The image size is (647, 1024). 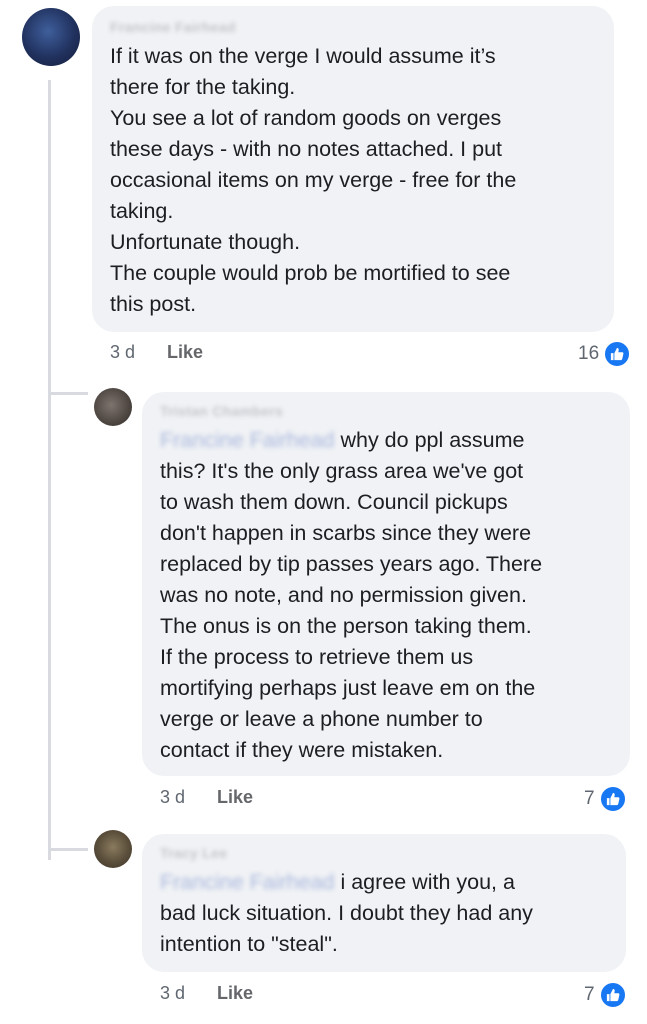 What do you see at coordinates (334, 502) in the screenshot?
I see `comment-line: to wash them down. Council pickups` at bounding box center [334, 502].